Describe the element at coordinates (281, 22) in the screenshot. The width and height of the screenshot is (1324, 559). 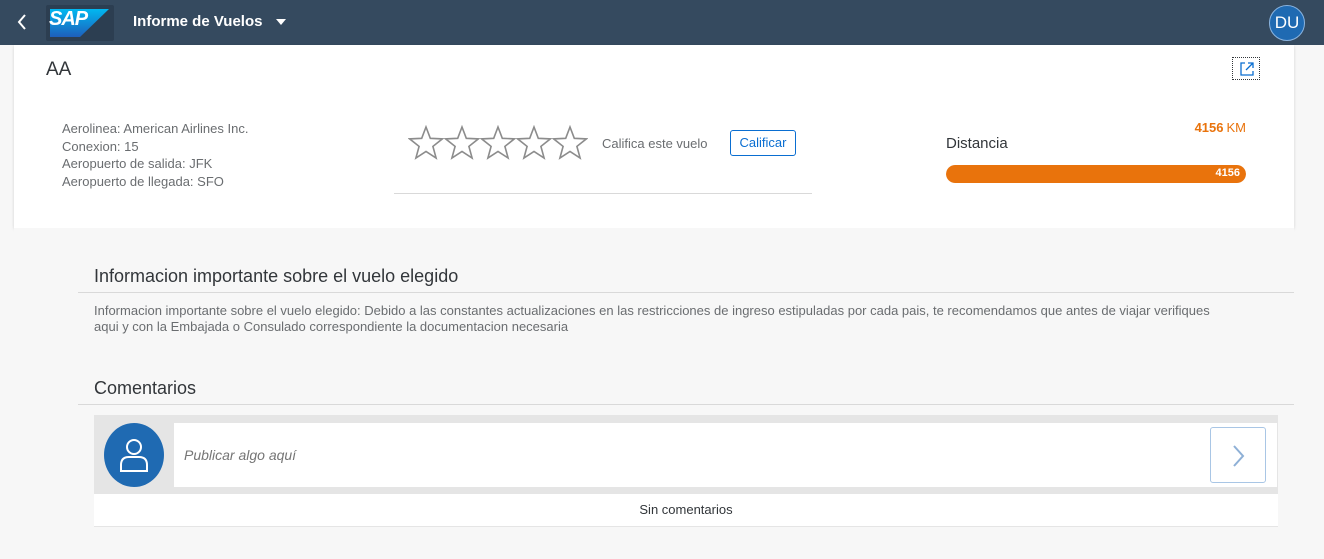
I see `chevron-down-icon` at that location.